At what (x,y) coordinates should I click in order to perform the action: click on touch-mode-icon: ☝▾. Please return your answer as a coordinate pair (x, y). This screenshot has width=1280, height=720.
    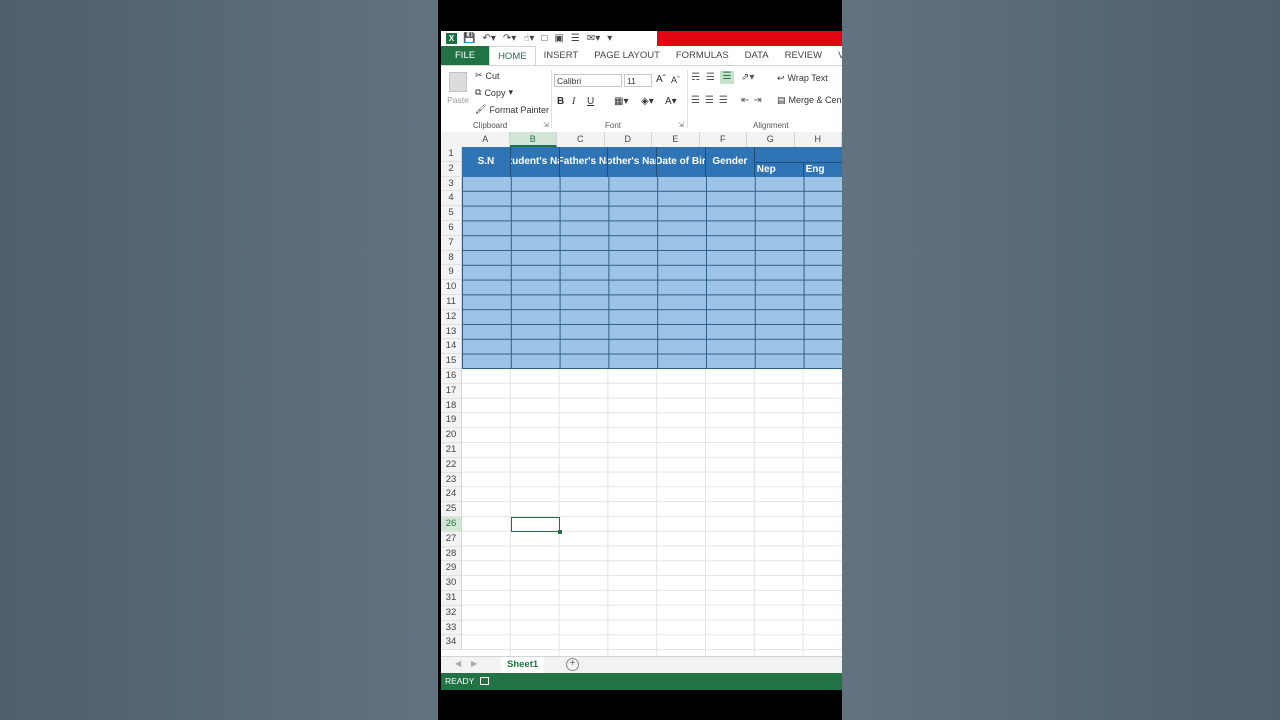
    Looking at the image, I should click on (528, 38).